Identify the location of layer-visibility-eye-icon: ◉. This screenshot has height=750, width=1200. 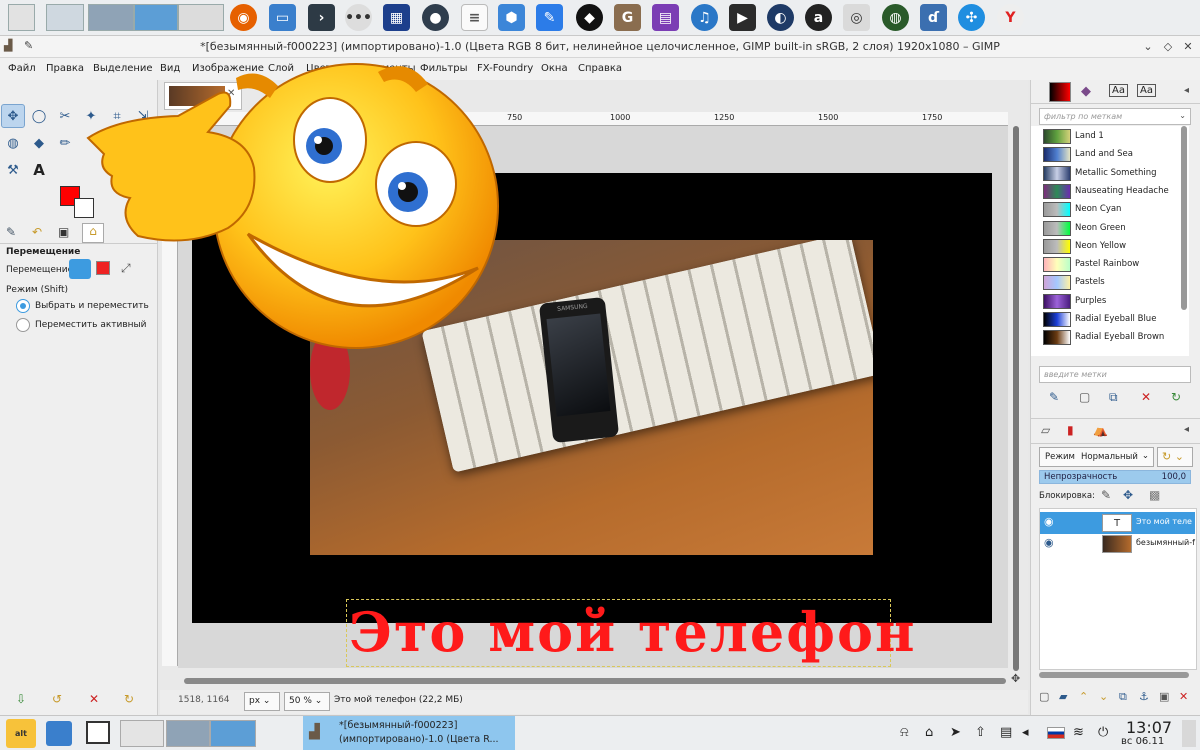
(1049, 521).